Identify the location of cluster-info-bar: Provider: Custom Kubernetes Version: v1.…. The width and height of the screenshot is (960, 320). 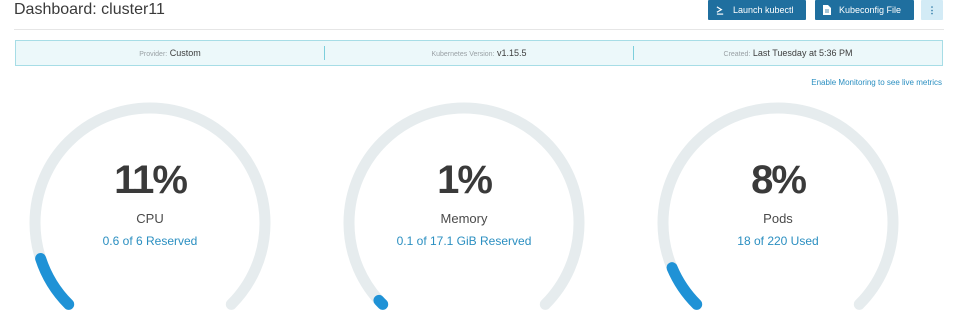
(479, 53).